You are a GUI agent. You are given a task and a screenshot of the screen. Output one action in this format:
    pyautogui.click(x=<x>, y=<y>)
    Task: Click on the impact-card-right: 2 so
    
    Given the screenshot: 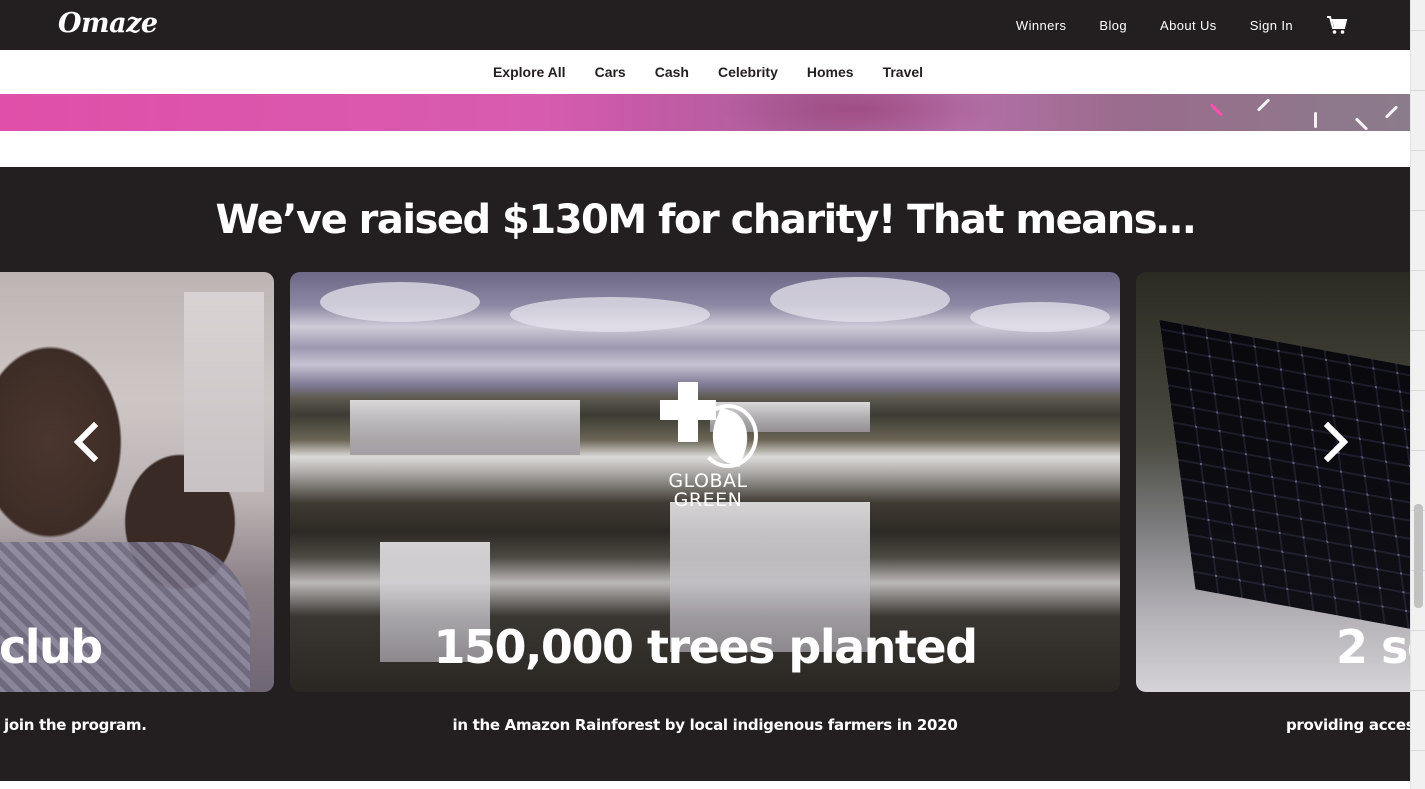 What is the action you would take?
    pyautogui.click(x=1280, y=482)
    